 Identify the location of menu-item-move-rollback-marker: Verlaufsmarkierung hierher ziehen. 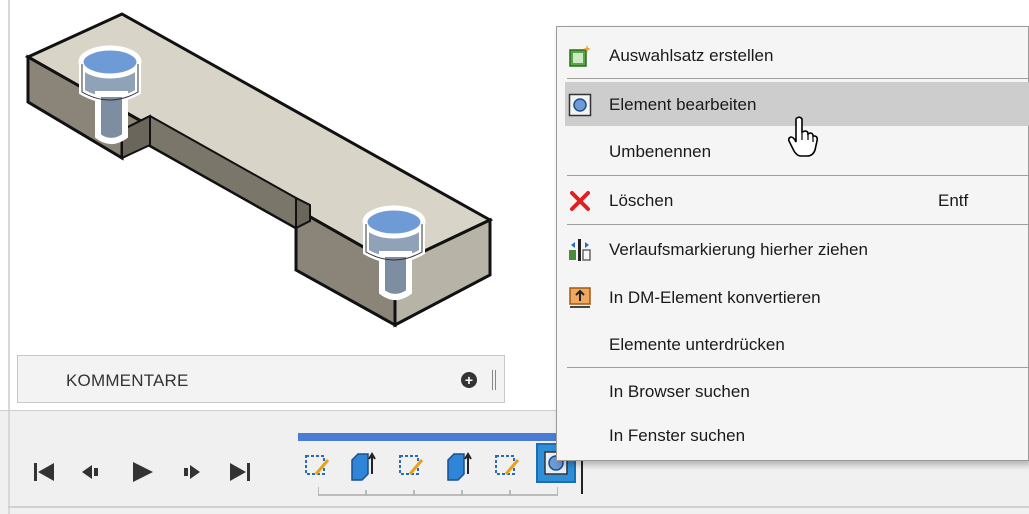
(797, 249).